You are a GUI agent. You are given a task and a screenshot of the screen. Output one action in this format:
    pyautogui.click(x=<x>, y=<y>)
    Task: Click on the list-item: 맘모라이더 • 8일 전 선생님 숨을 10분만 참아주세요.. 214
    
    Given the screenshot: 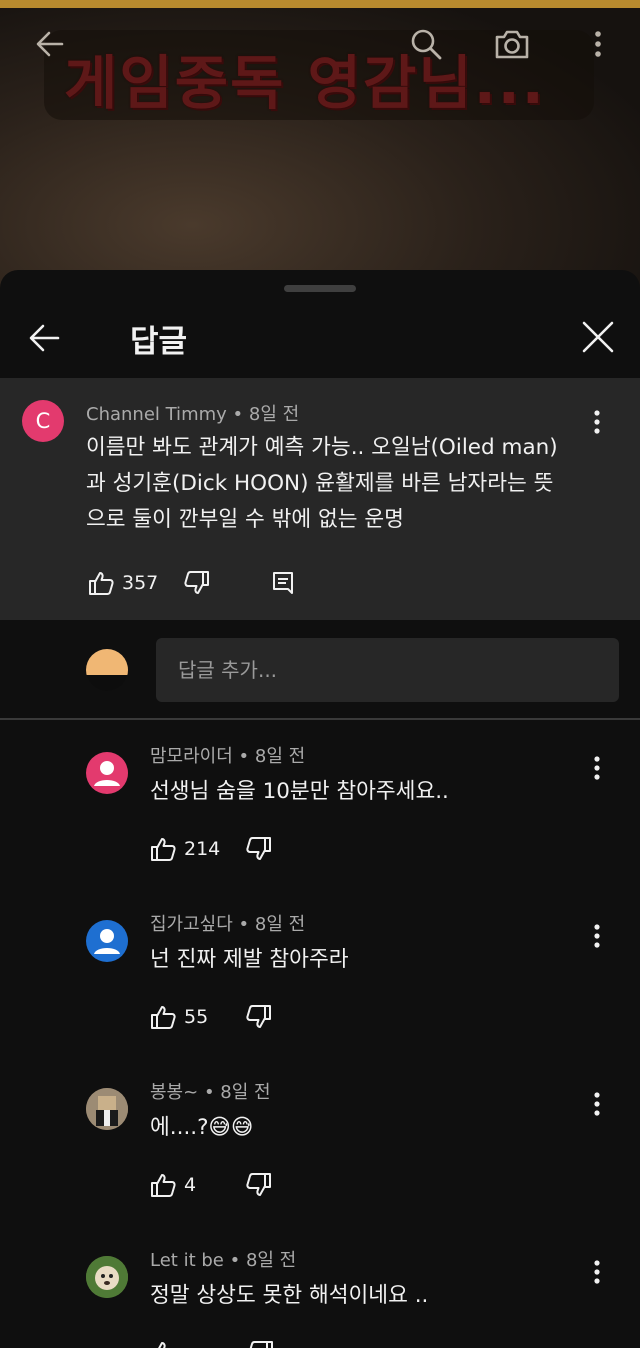 What is the action you would take?
    pyautogui.click(x=320, y=824)
    